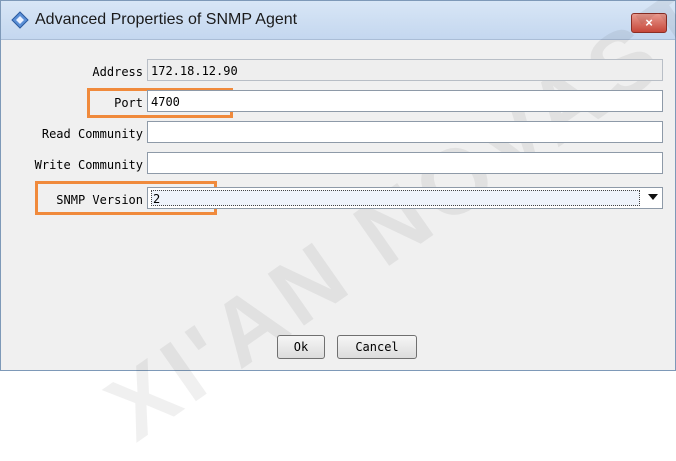 The width and height of the screenshot is (676, 461). Describe the element at coordinates (88, 165) in the screenshot. I see `write-community-label: Write Community` at that location.